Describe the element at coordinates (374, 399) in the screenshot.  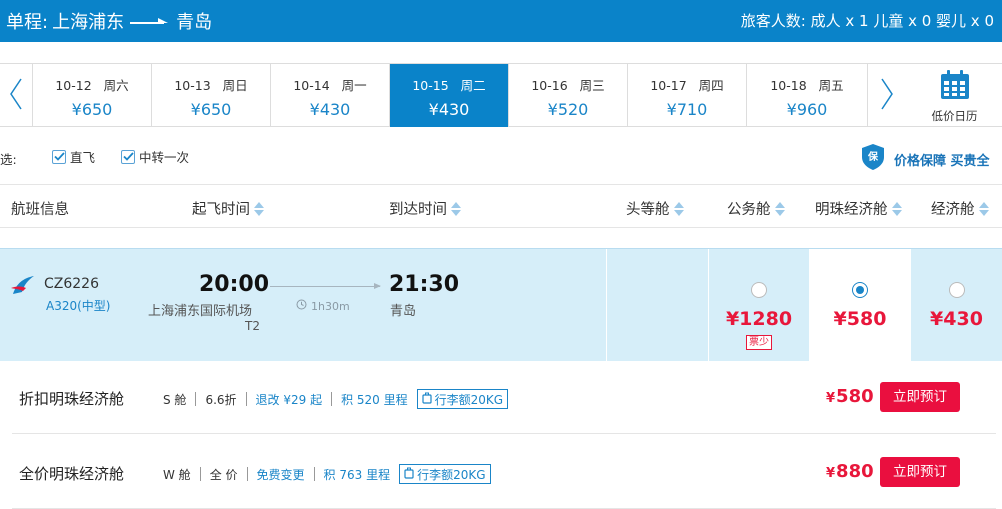
I see `mileage-link: 积 520 里程` at that location.